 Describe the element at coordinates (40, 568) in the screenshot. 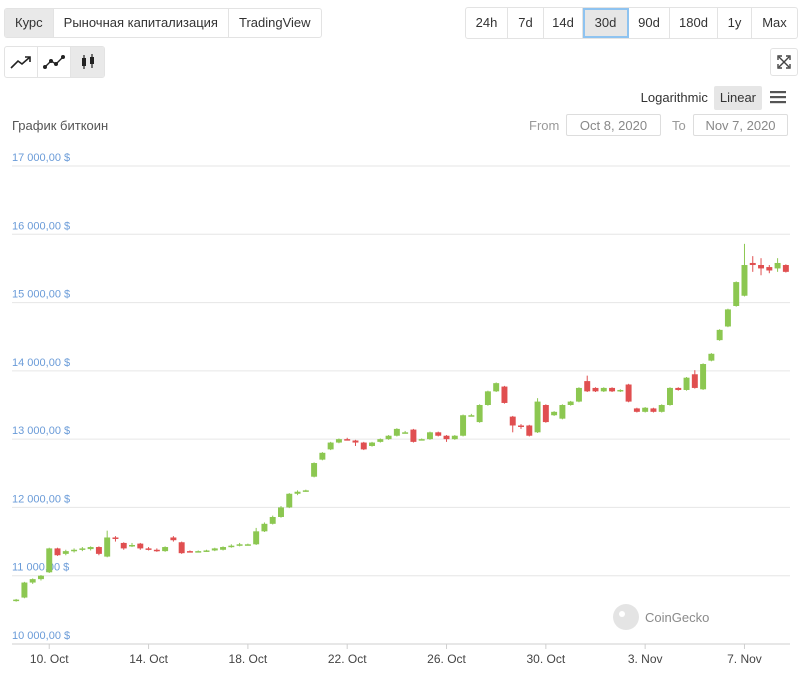

I see `y-tick-label: 11 000,00 $` at that location.